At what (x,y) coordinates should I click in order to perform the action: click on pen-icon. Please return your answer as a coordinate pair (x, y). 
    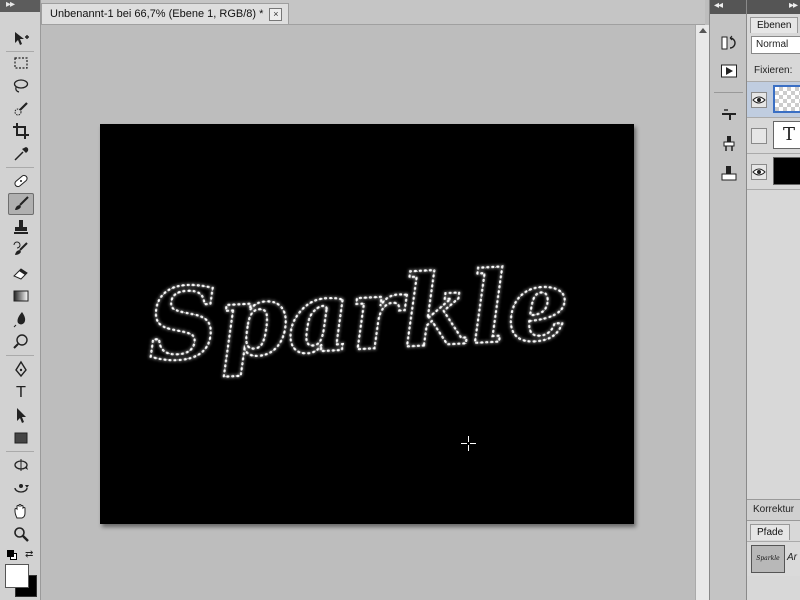
    Looking at the image, I should click on (21, 369).